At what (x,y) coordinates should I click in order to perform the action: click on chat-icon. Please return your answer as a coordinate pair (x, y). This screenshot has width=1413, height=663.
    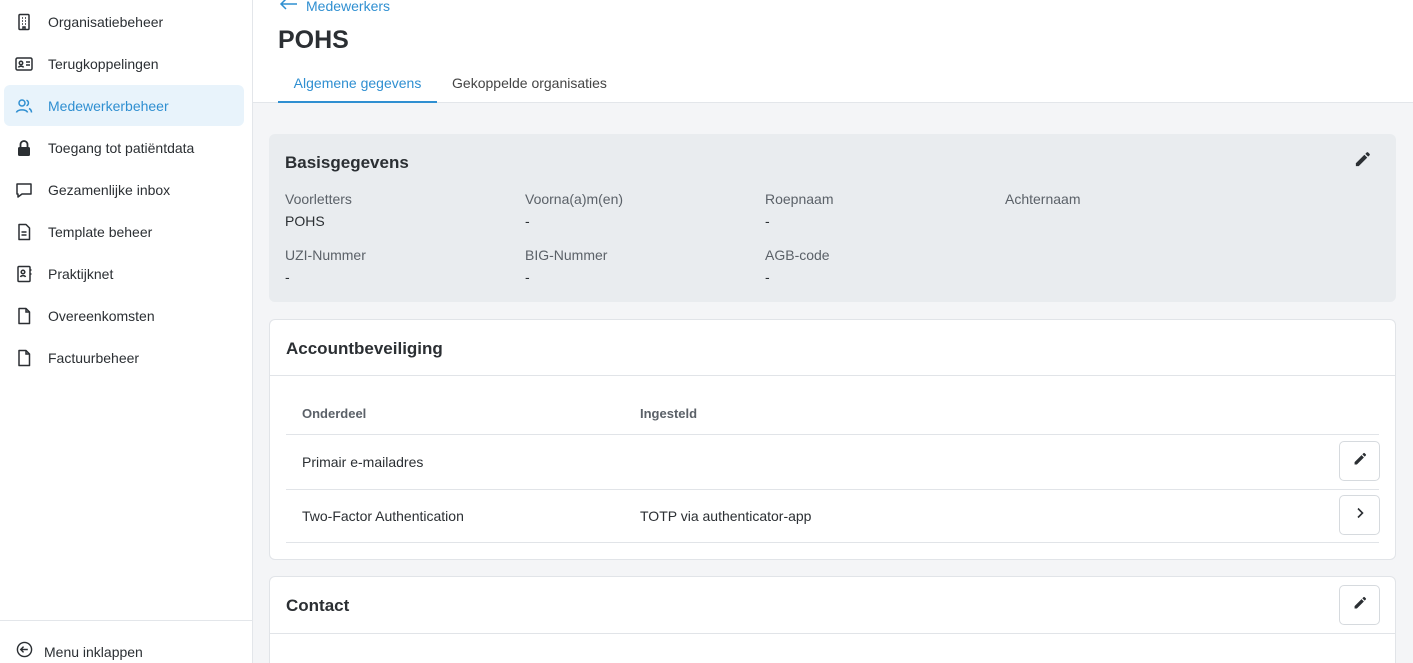
    Looking at the image, I should click on (24, 190).